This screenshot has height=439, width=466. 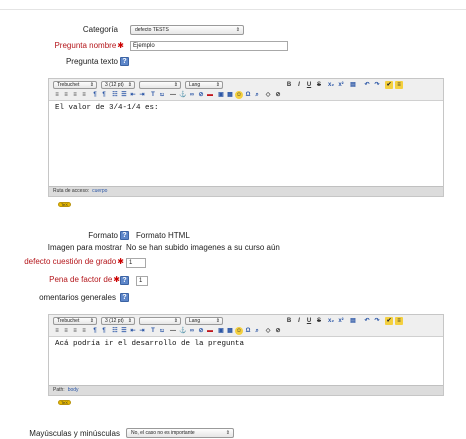 I want to click on default-grade-input: 1, so click(x=136, y=263).